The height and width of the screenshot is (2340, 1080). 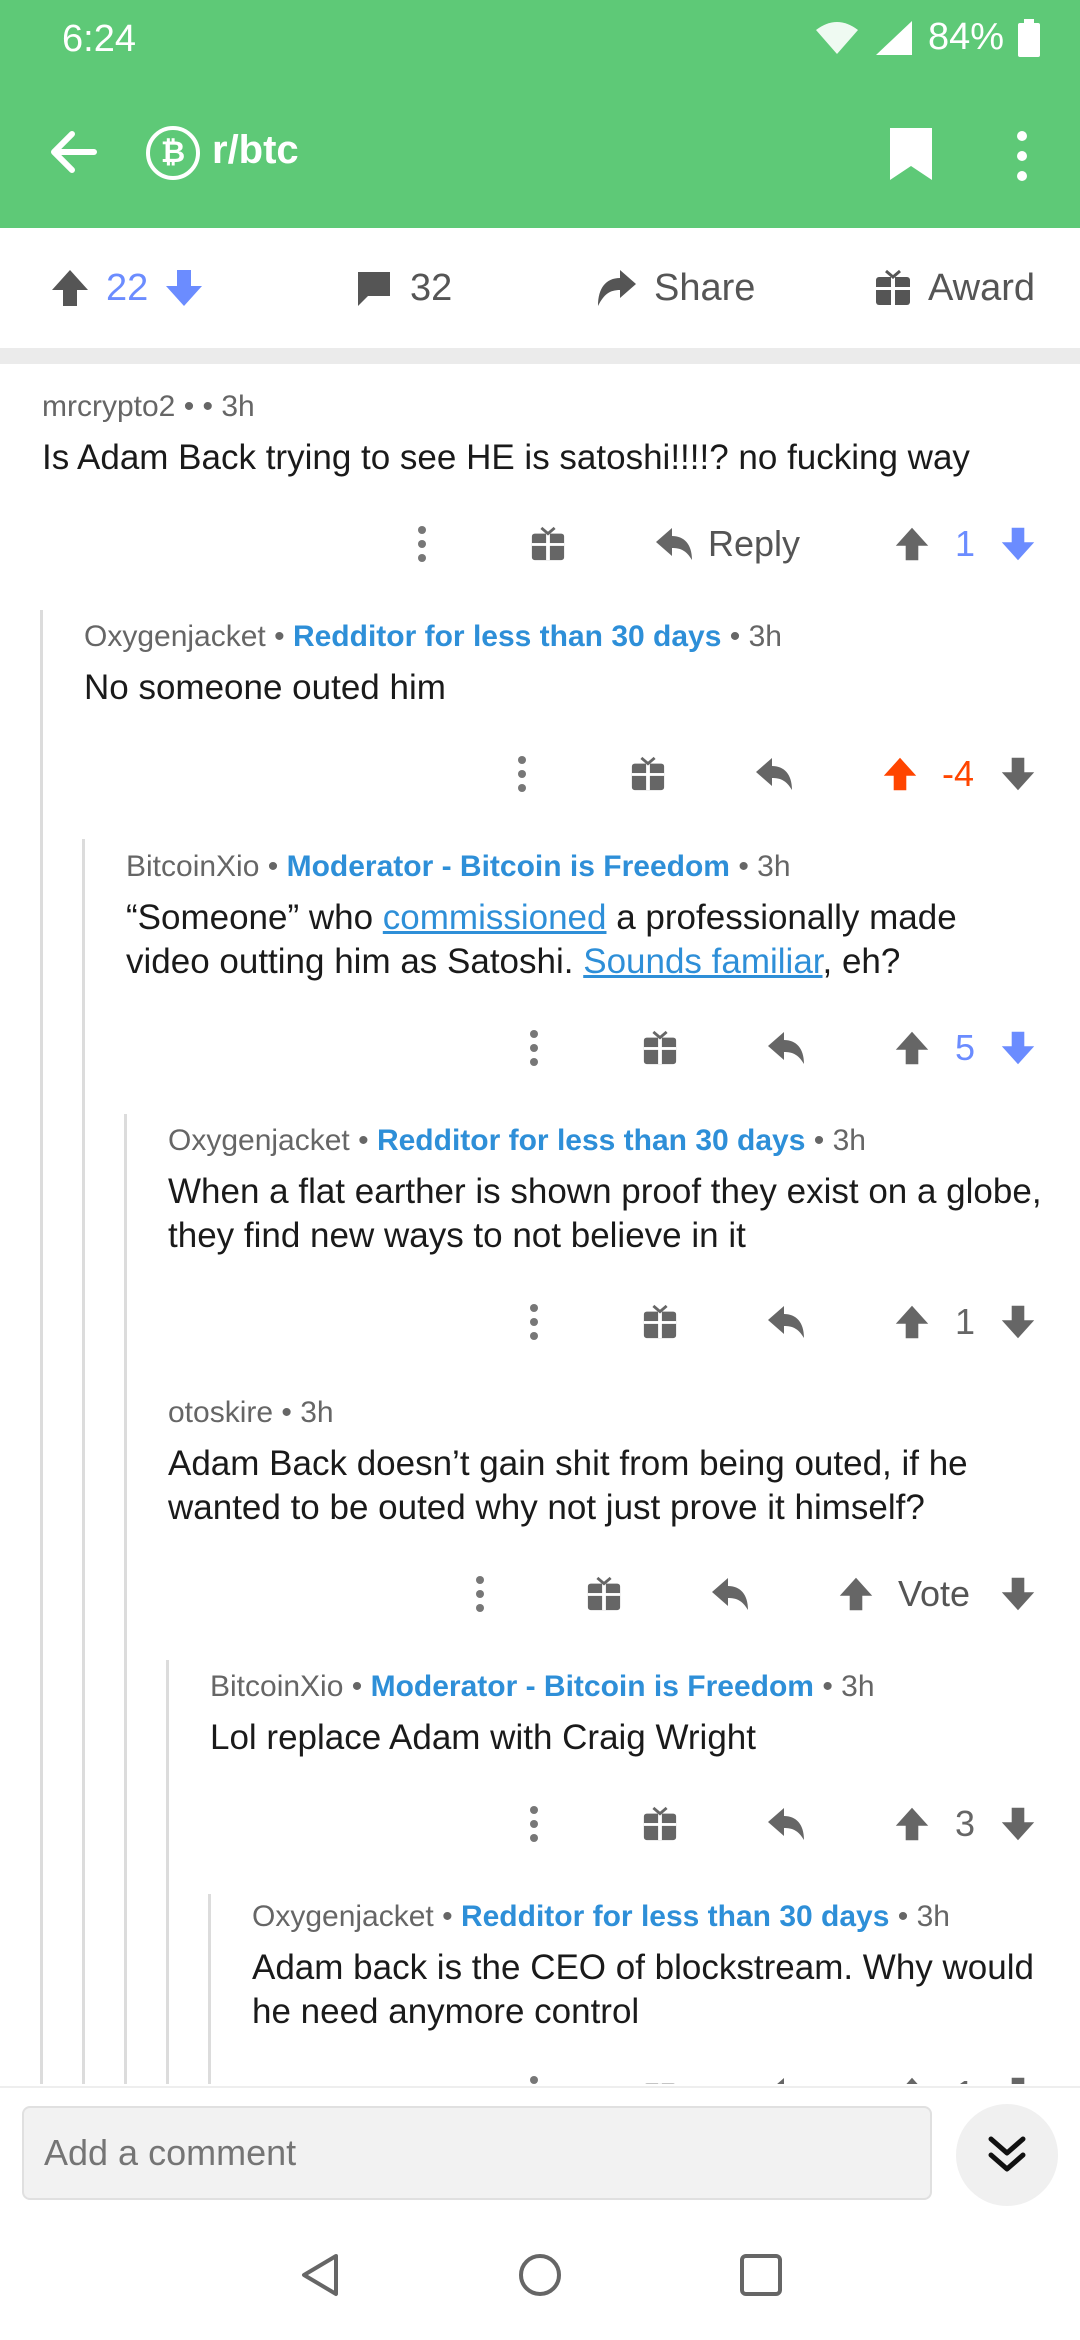 I want to click on post-score: 22, so click(x=127, y=287).